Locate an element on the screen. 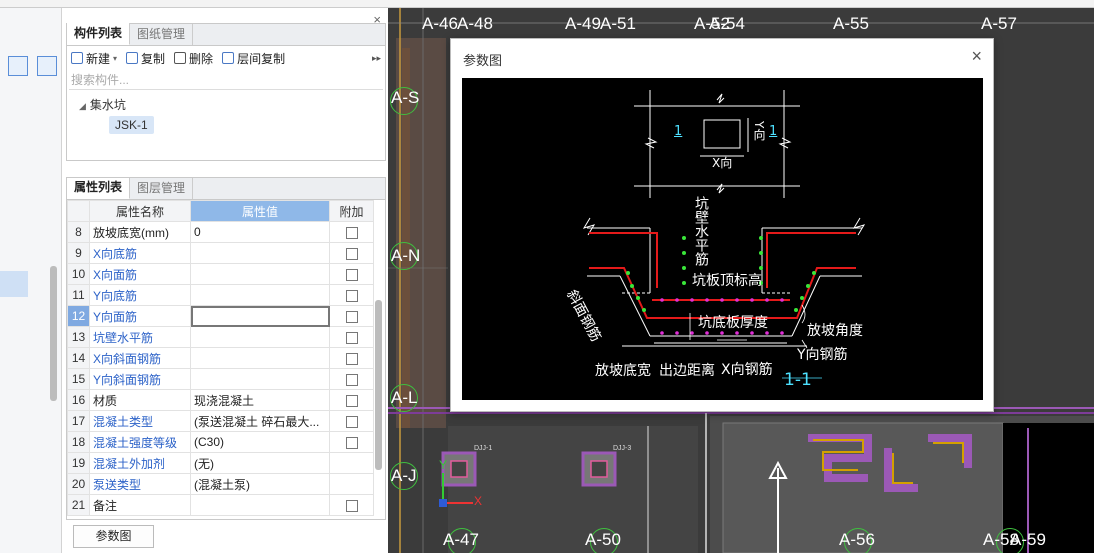 The width and height of the screenshot is (1094, 553). table-row: 10 X向面筋 is located at coordinates (220, 274).